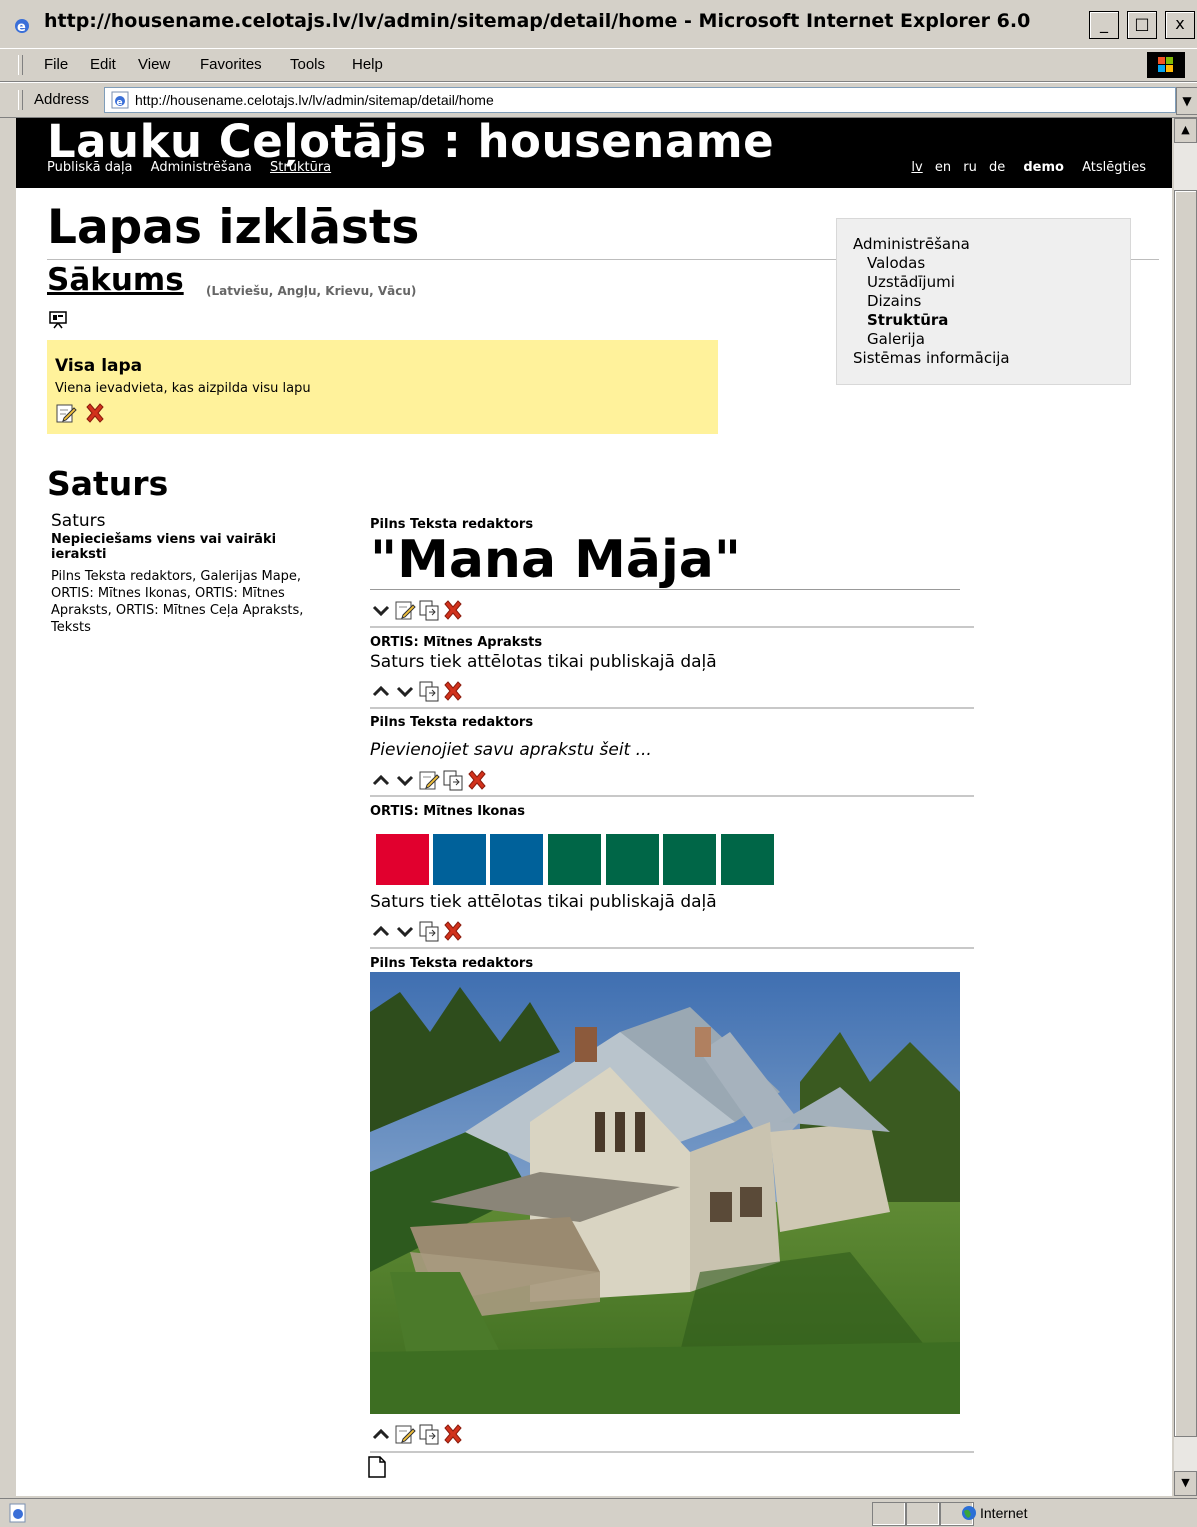 The height and width of the screenshot is (1527, 1197). I want to click on nav-structure: Struktūra, so click(300, 167).